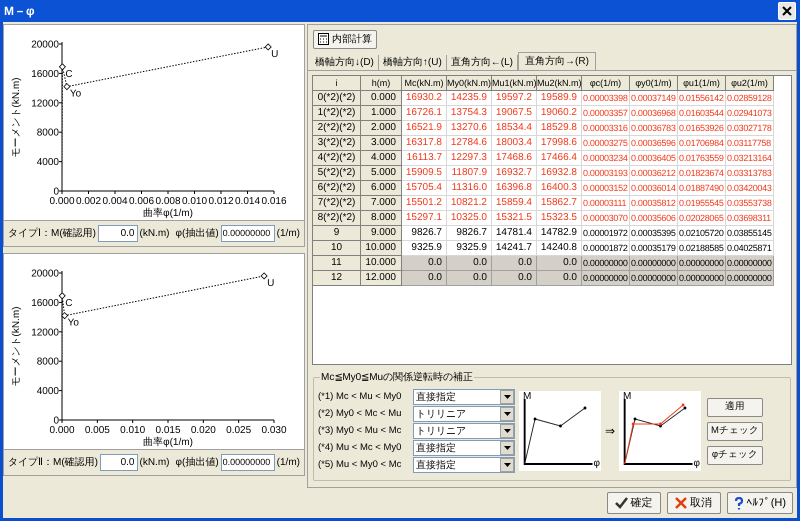 This screenshot has width=800, height=521. I want to click on tab: 橋軸方向↑(U), so click(412, 62).